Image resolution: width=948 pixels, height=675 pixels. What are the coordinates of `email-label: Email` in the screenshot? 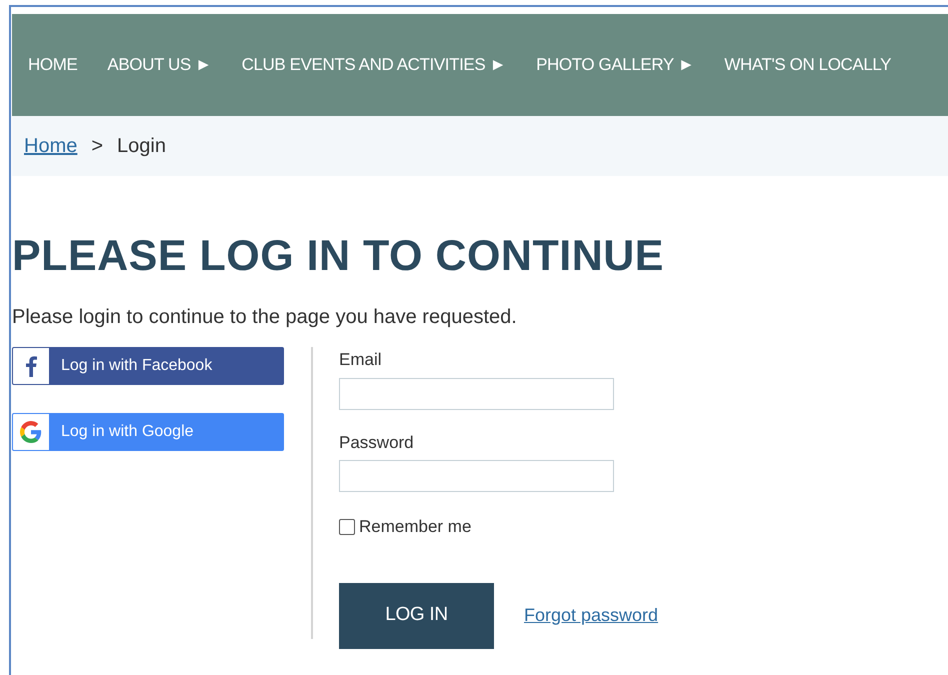 It's located at (361, 360).